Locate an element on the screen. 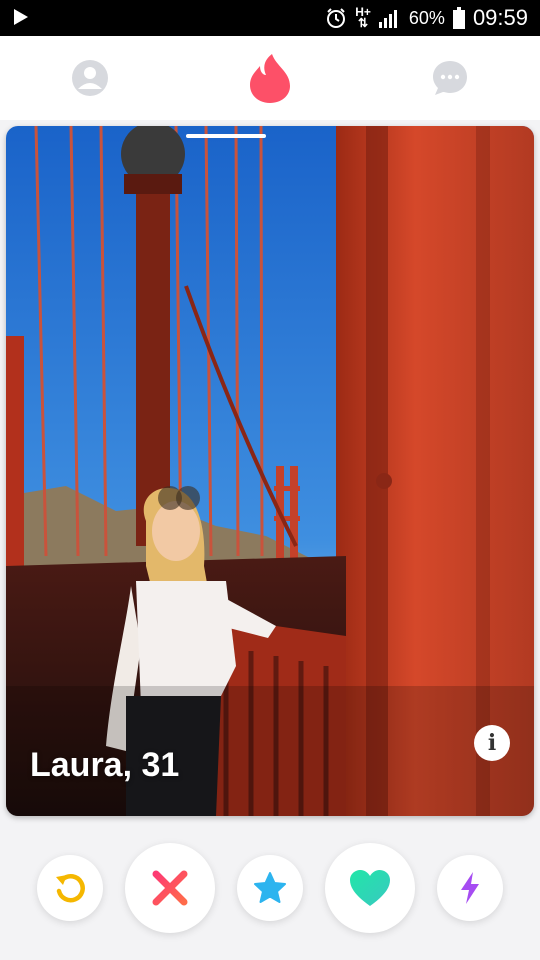 This screenshot has width=540, height=960. boost-button is located at coordinates (470, 888).